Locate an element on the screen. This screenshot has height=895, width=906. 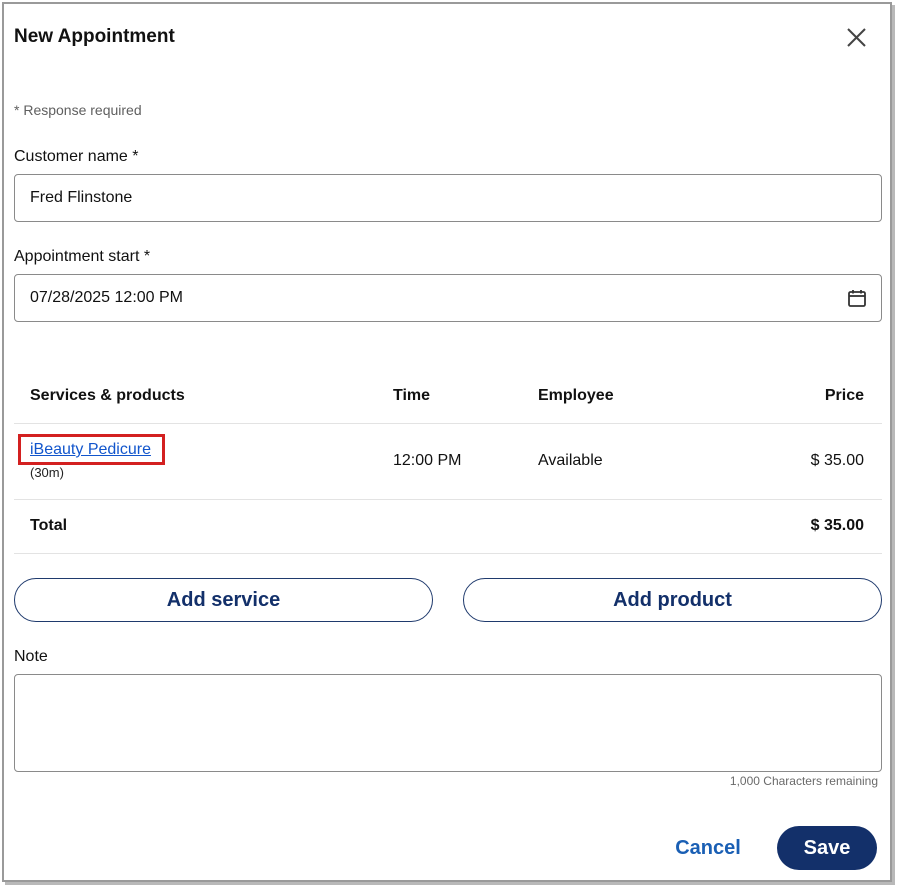
close-icon is located at coordinates (856, 37).